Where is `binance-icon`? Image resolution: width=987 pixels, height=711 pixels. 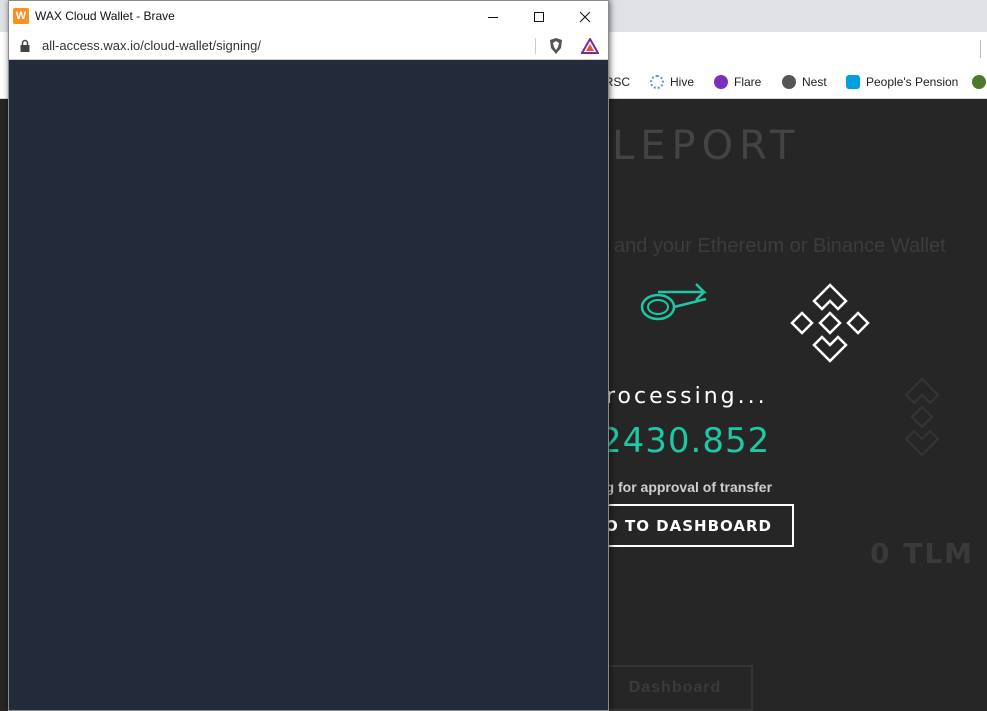
binance-icon is located at coordinates (830, 323).